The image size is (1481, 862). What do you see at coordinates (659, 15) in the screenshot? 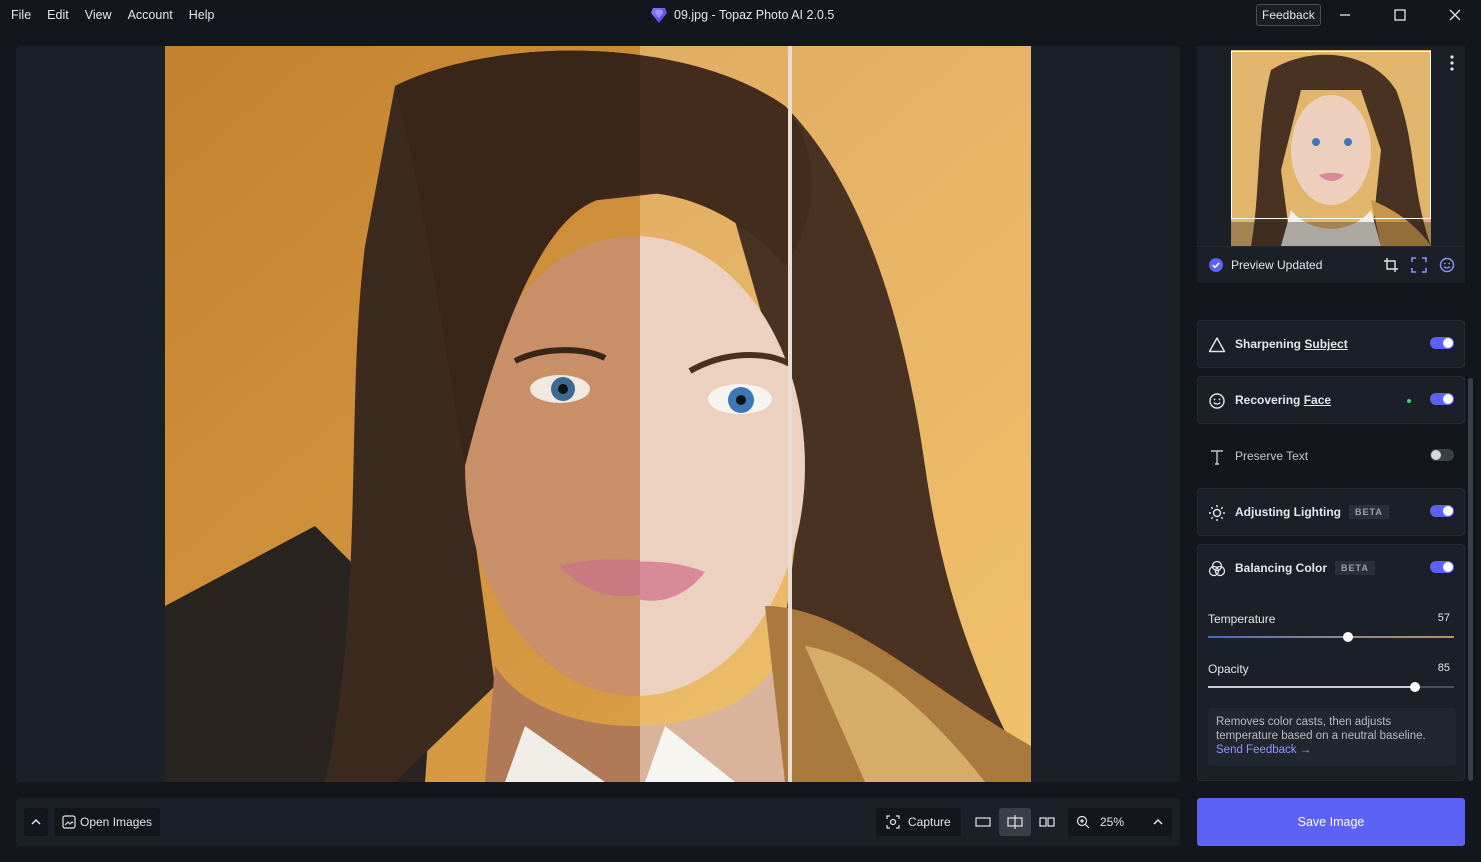
I see `app-logo-icon` at bounding box center [659, 15].